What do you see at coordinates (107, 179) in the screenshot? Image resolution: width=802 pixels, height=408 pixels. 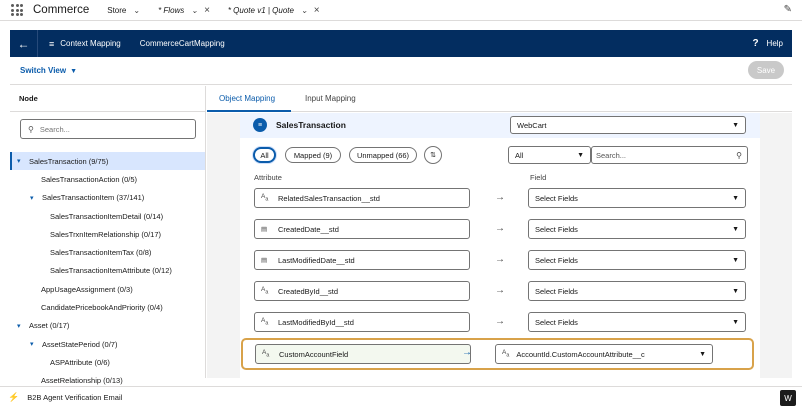 I see `tree-item: SalesTransactionAction (0/5)` at bounding box center [107, 179].